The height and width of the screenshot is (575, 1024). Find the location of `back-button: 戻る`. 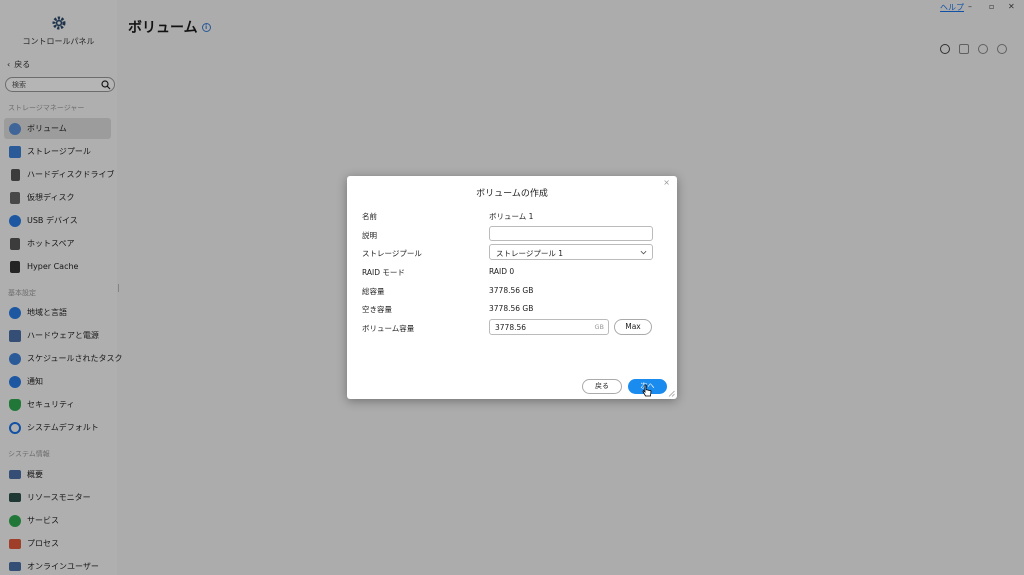

back-button: 戻る is located at coordinates (602, 386).